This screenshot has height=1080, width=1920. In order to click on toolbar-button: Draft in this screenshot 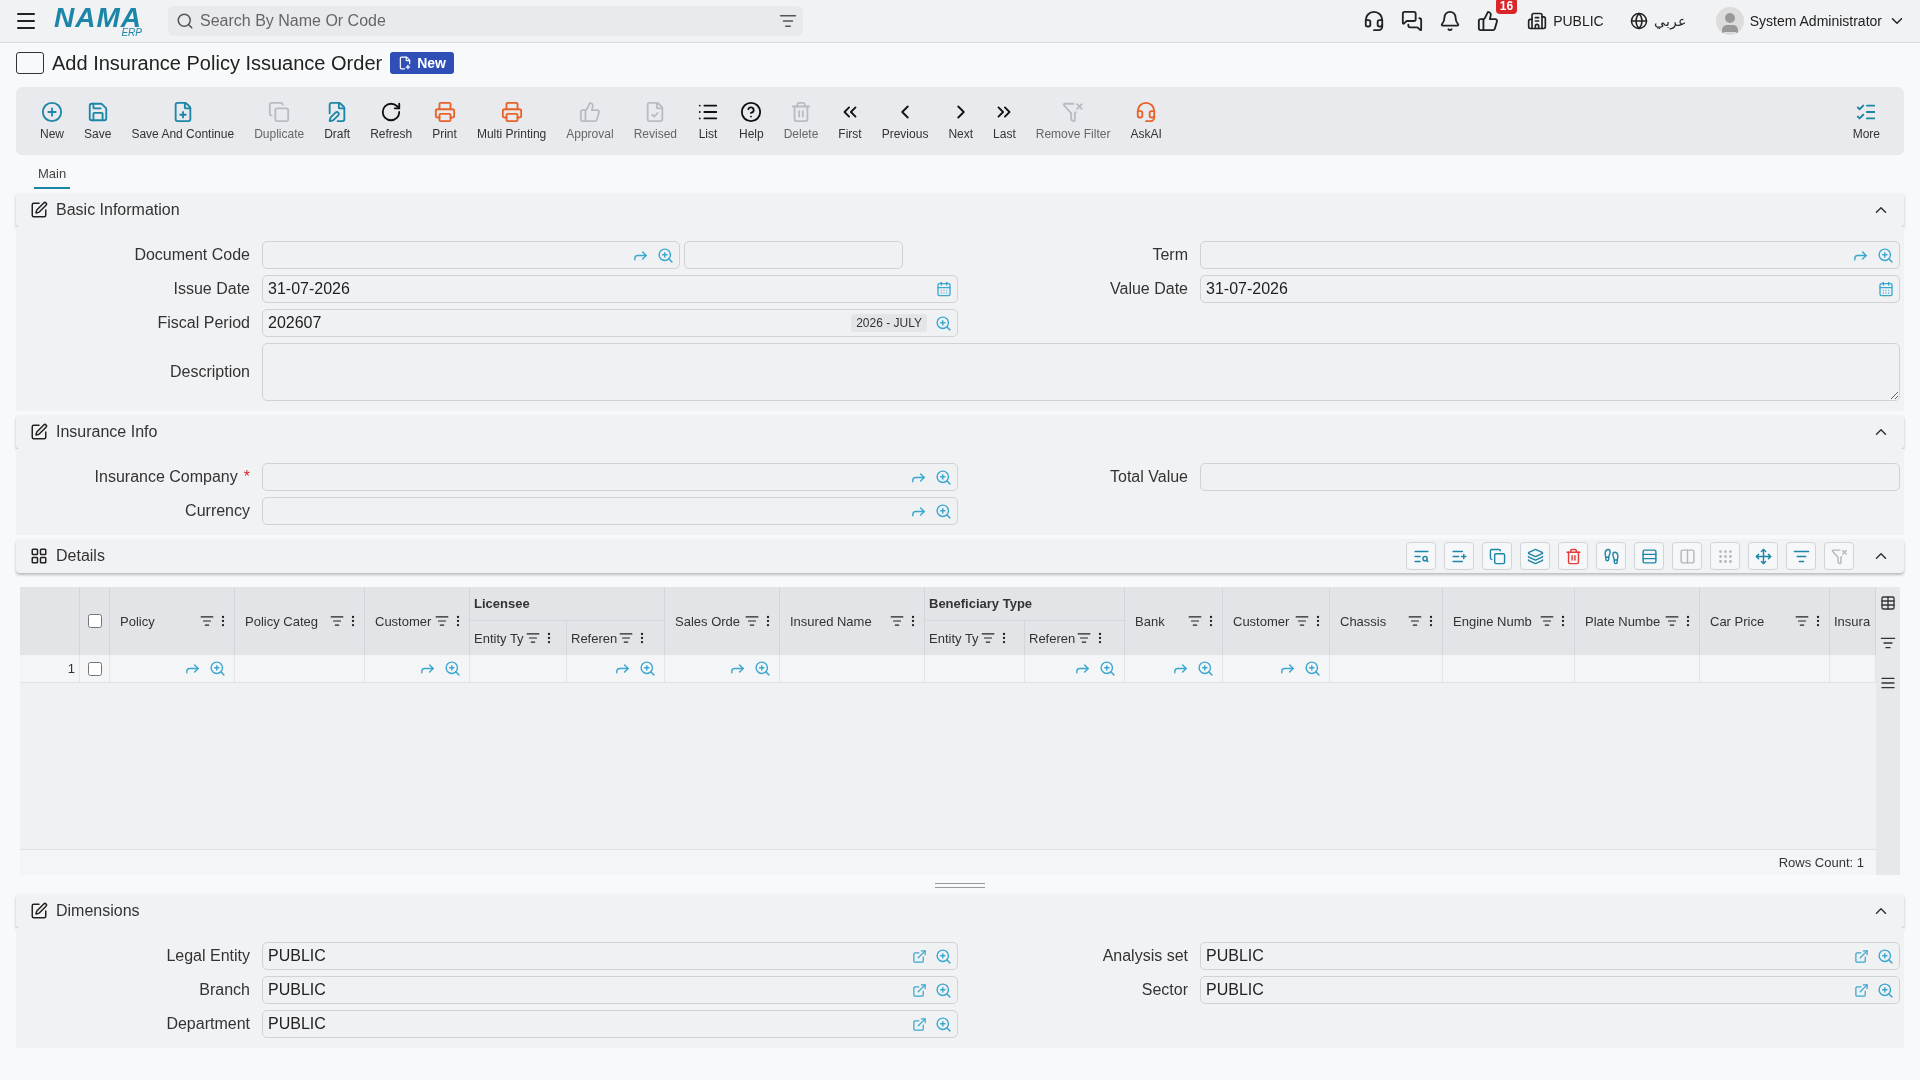, I will do `click(337, 121)`.